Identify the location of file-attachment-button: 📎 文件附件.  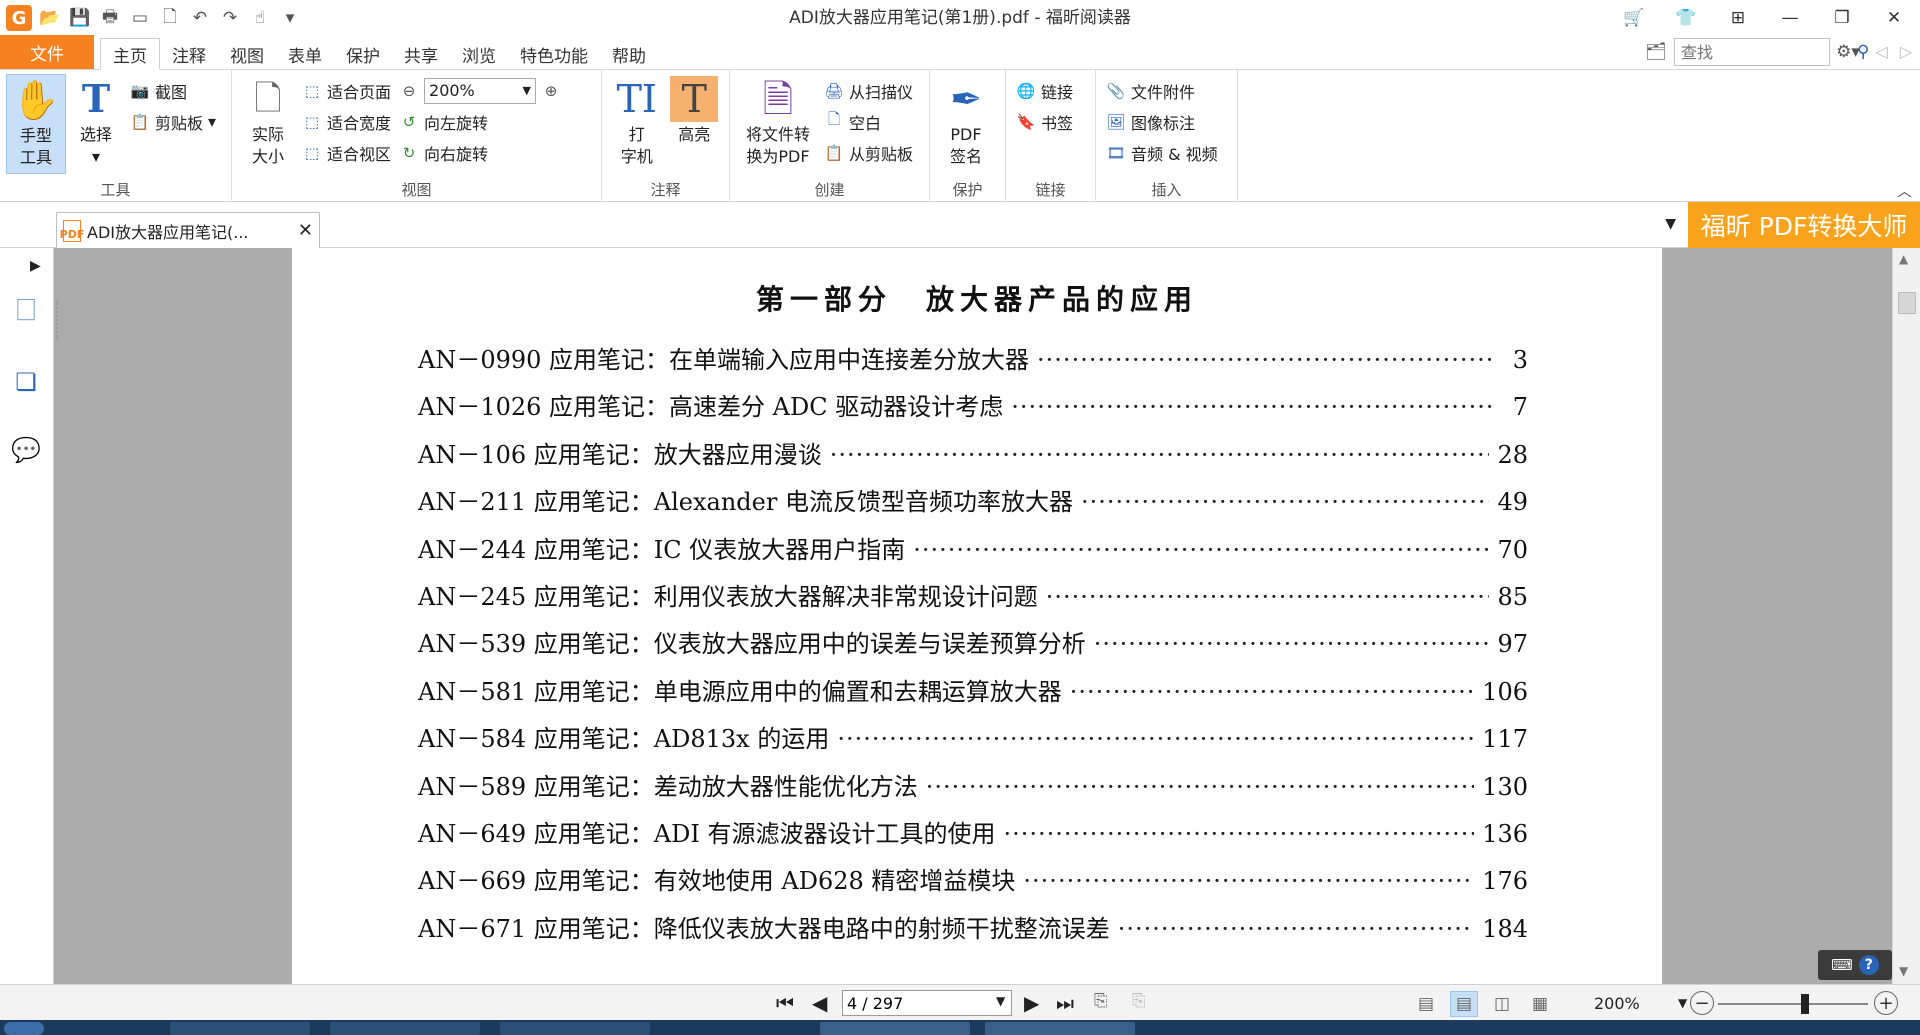
(1162, 90).